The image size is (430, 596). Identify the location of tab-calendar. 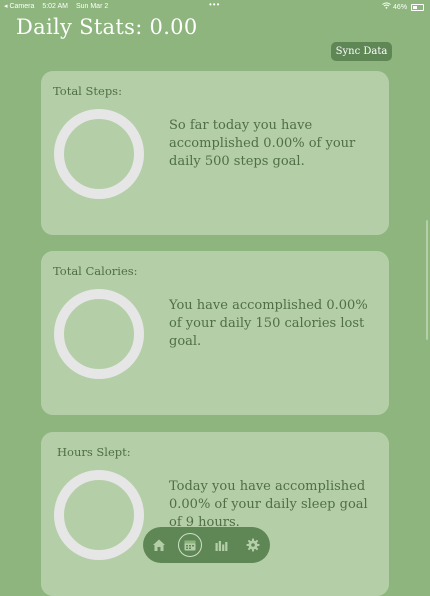
(190, 545).